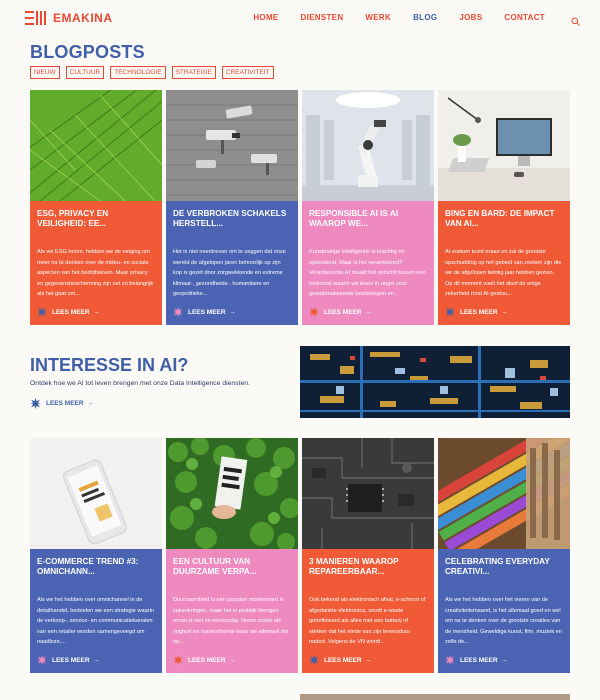  Describe the element at coordinates (193, 72) in the screenshot. I see `tag-strategie: STRATEGIE` at that location.